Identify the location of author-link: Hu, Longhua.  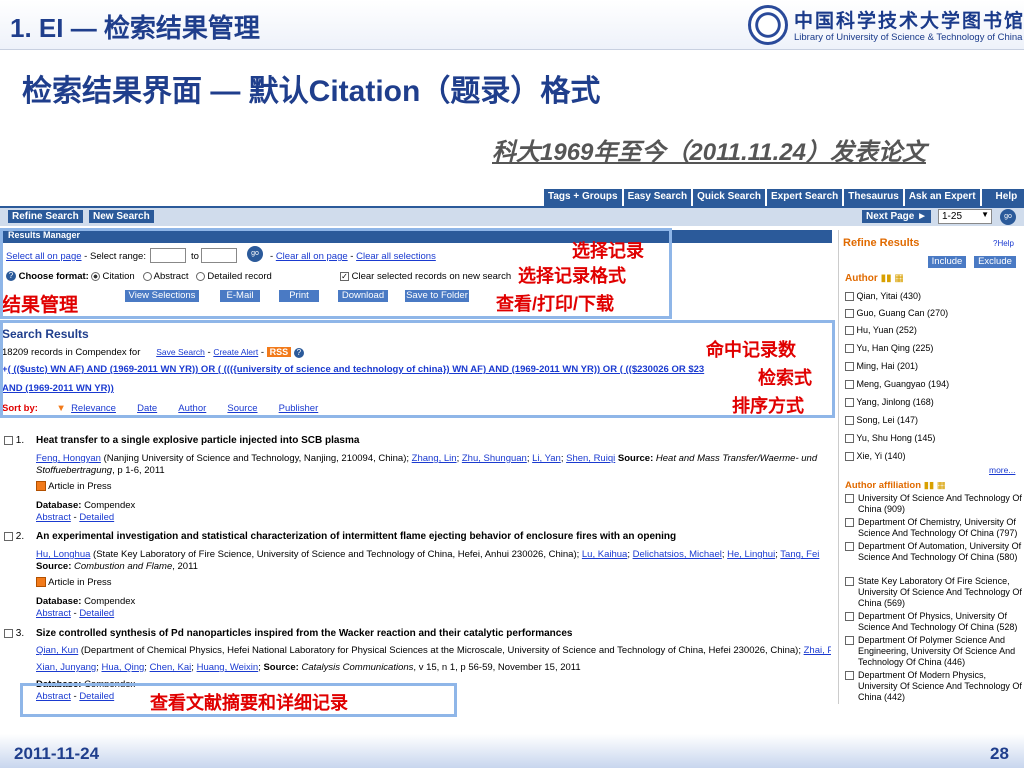
(63, 554).